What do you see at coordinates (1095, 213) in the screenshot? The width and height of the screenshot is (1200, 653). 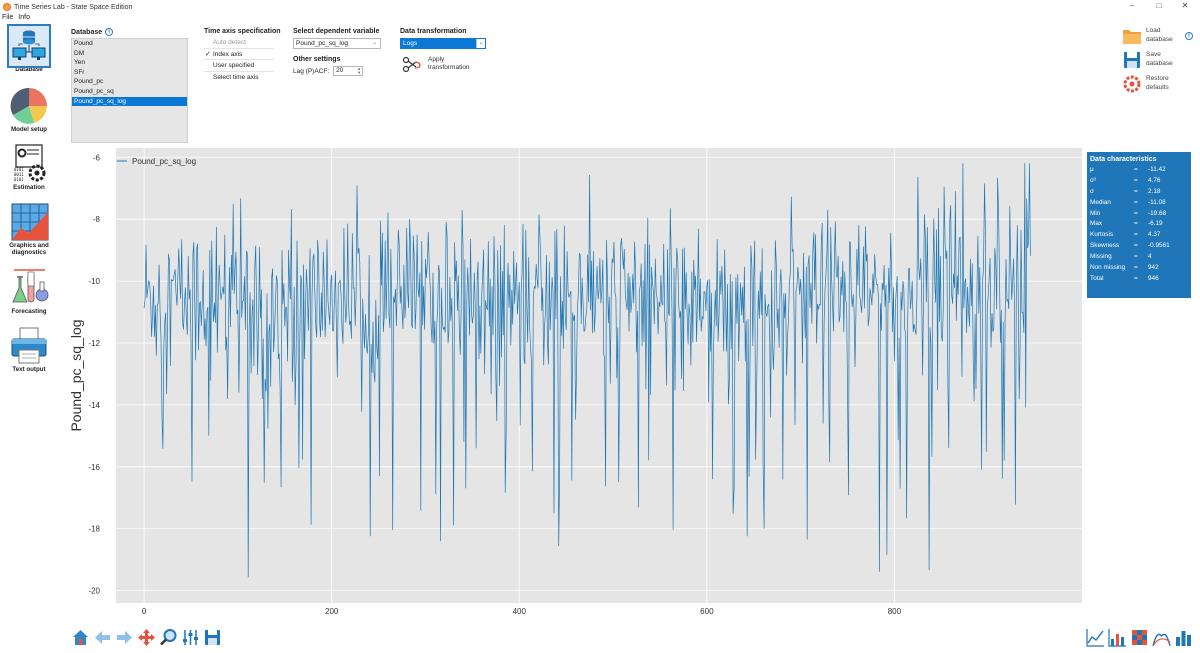 I see `stat-key: Min` at bounding box center [1095, 213].